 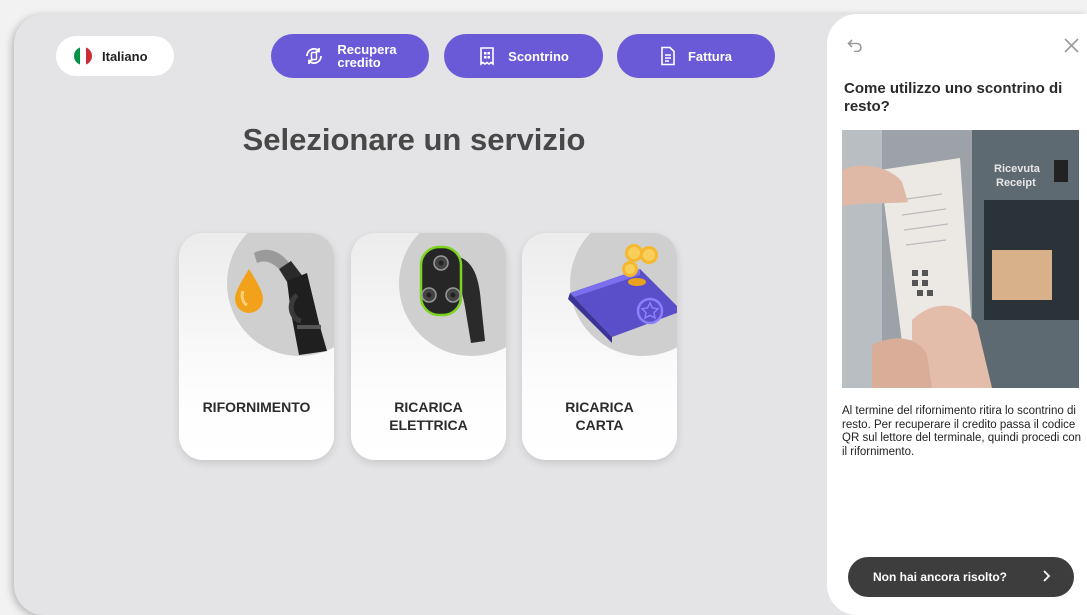 What do you see at coordinates (1071, 45) in the screenshot?
I see `close-icon` at bounding box center [1071, 45].